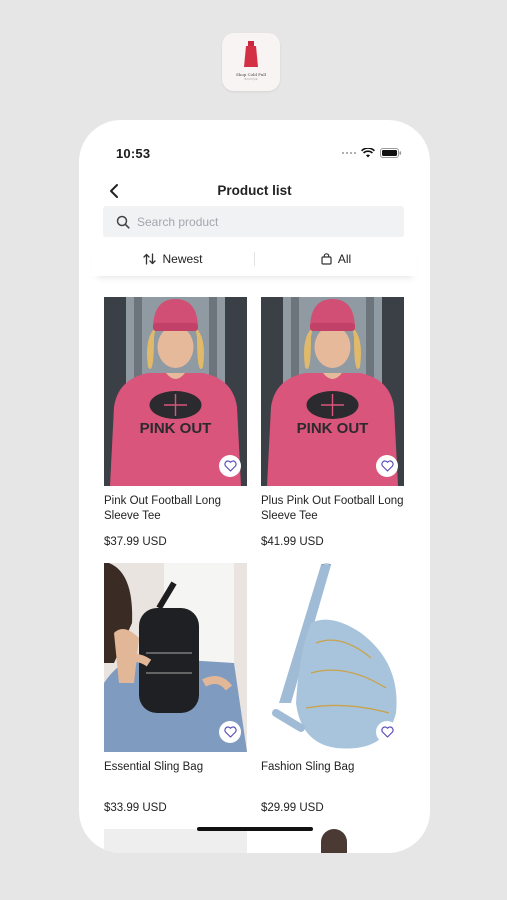 This screenshot has height=900, width=507. I want to click on search-input, so click(257, 221).